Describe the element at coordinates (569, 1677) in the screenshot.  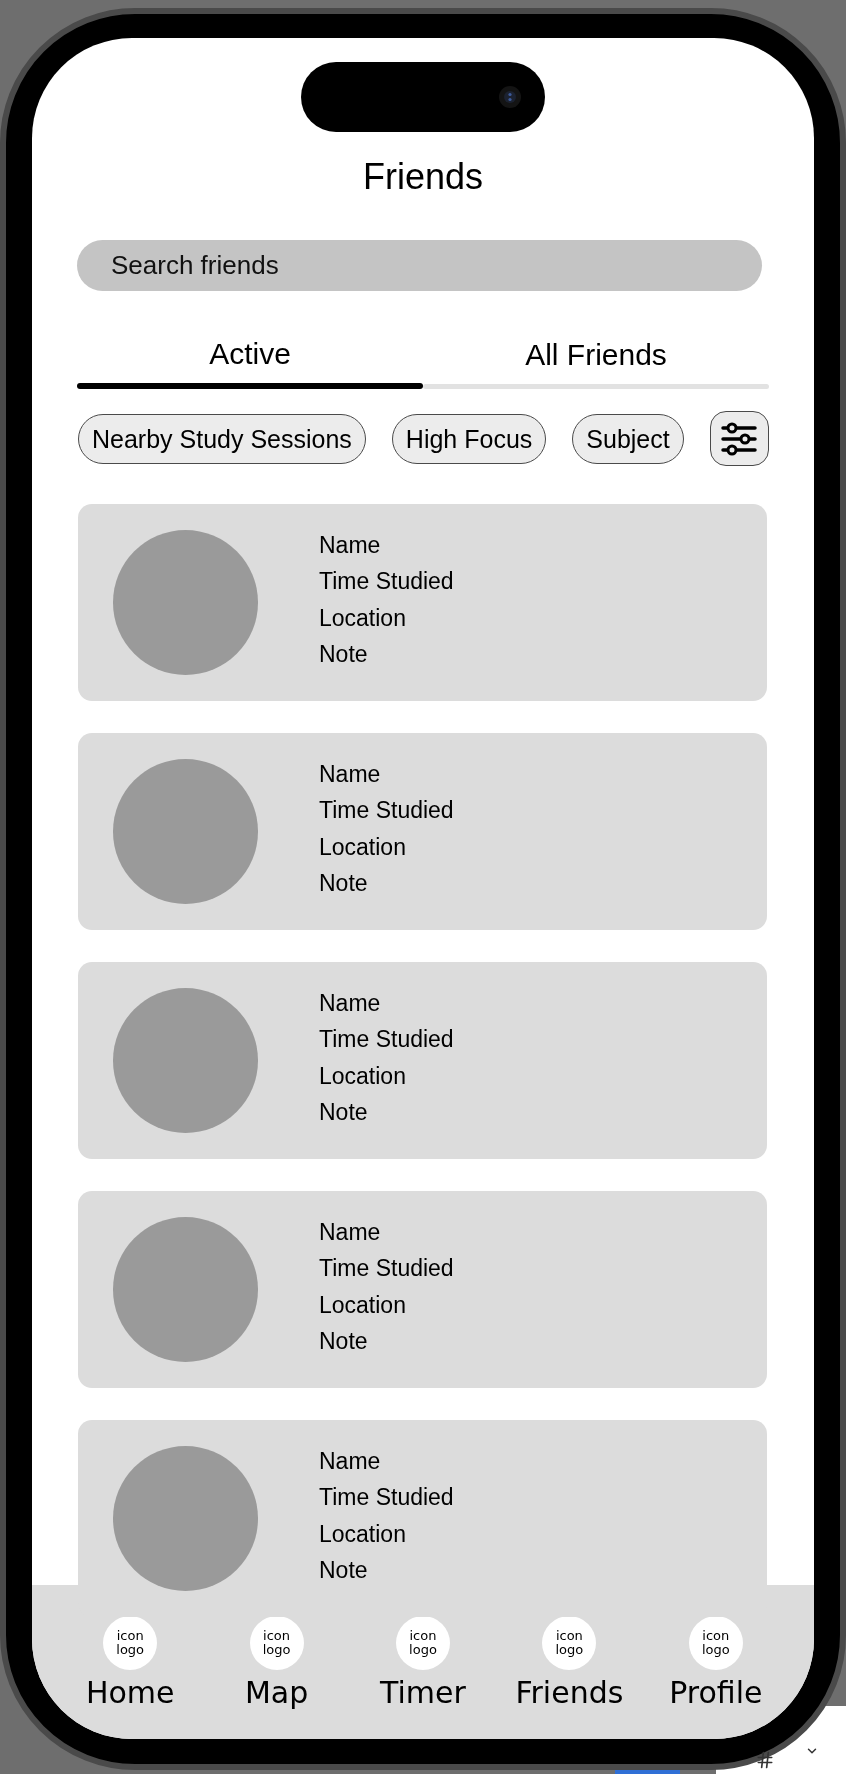
I see `nav-tab: icon logo Friends` at that location.